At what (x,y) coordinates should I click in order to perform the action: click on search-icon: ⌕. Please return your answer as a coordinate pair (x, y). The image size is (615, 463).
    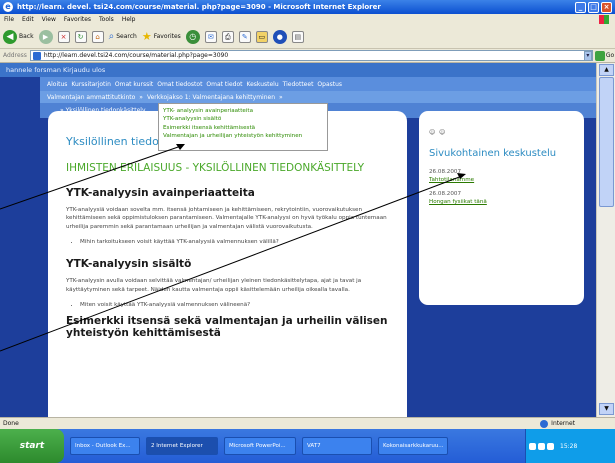
    Looking at the image, I should click on (111, 36).